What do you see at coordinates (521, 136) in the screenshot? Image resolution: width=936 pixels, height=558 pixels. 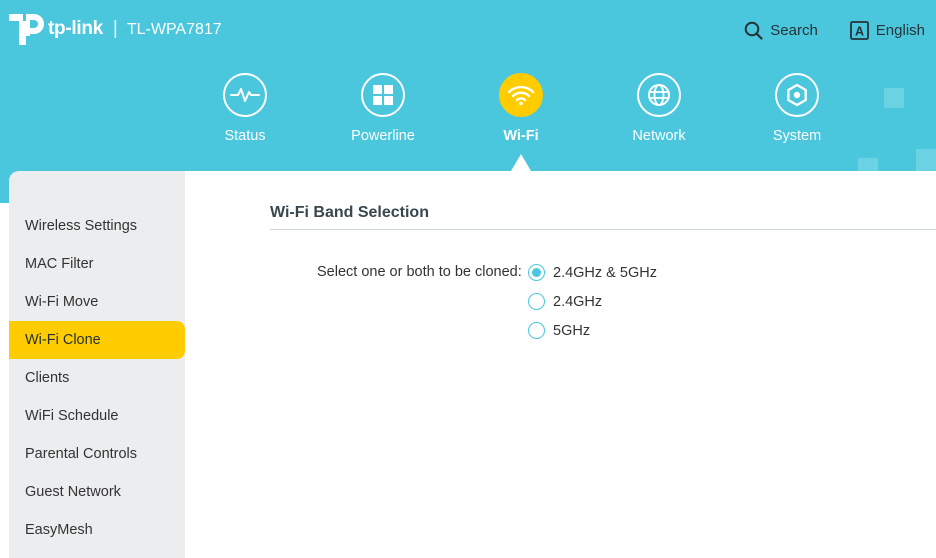 I see `nav-wifi-label: Wi-Fi` at bounding box center [521, 136].